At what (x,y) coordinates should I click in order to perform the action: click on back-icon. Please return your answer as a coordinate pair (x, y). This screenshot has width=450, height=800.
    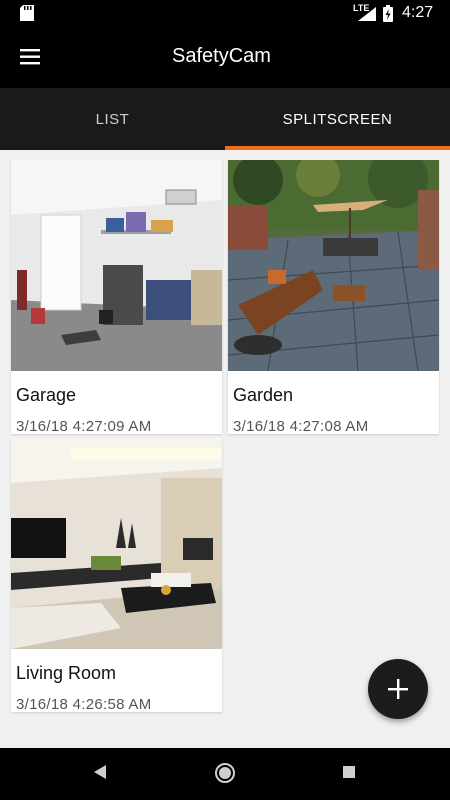
    Looking at the image, I should click on (100, 772).